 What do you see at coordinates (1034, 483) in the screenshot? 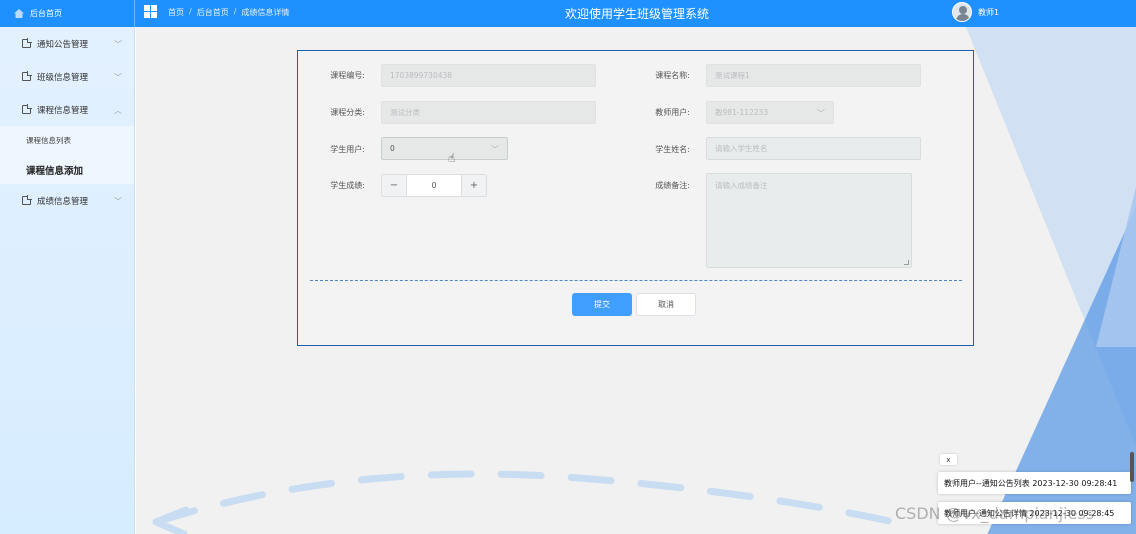
I see `notification-item: 教师用户--通知公告列表 2023-12-30 09:28:41` at bounding box center [1034, 483].